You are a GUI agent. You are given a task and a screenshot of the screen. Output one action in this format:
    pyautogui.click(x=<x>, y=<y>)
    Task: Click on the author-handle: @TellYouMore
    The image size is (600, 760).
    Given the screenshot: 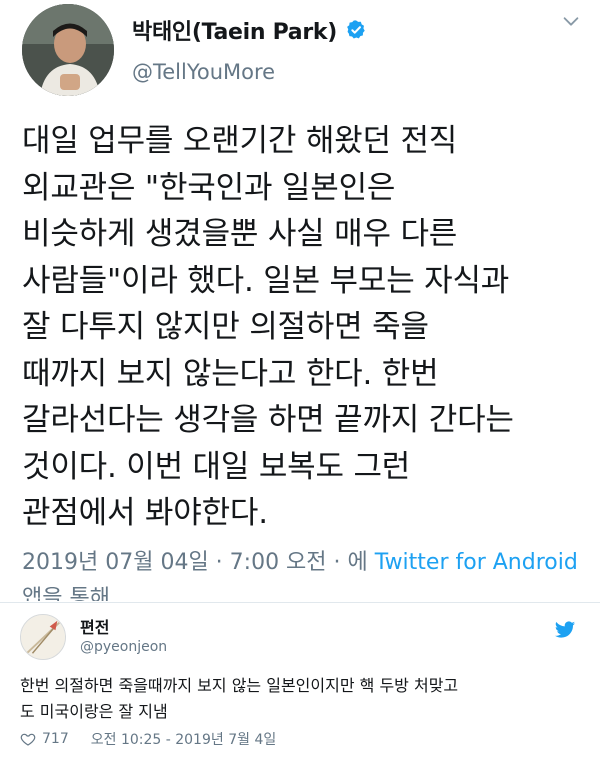 What is the action you would take?
    pyautogui.click(x=203, y=72)
    